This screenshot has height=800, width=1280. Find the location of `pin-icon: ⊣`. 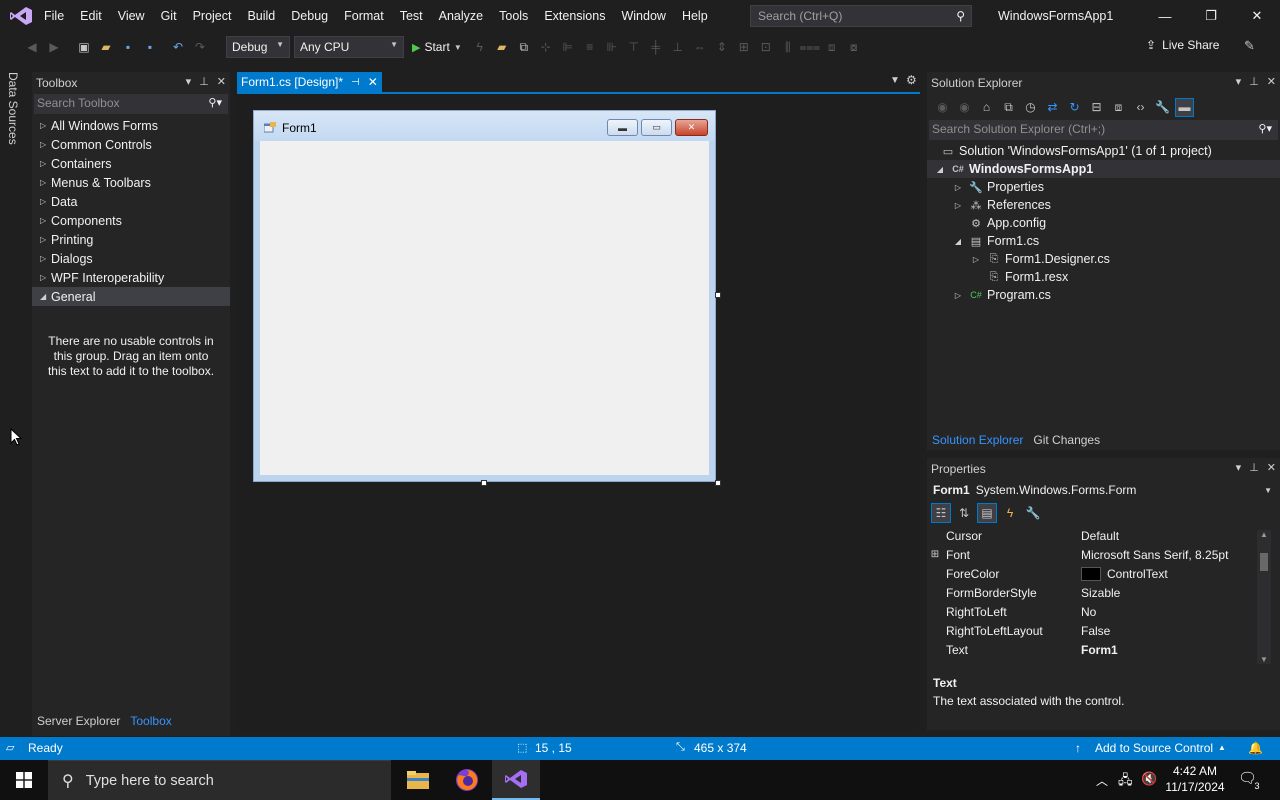

pin-icon: ⊣ is located at coordinates (355, 82).